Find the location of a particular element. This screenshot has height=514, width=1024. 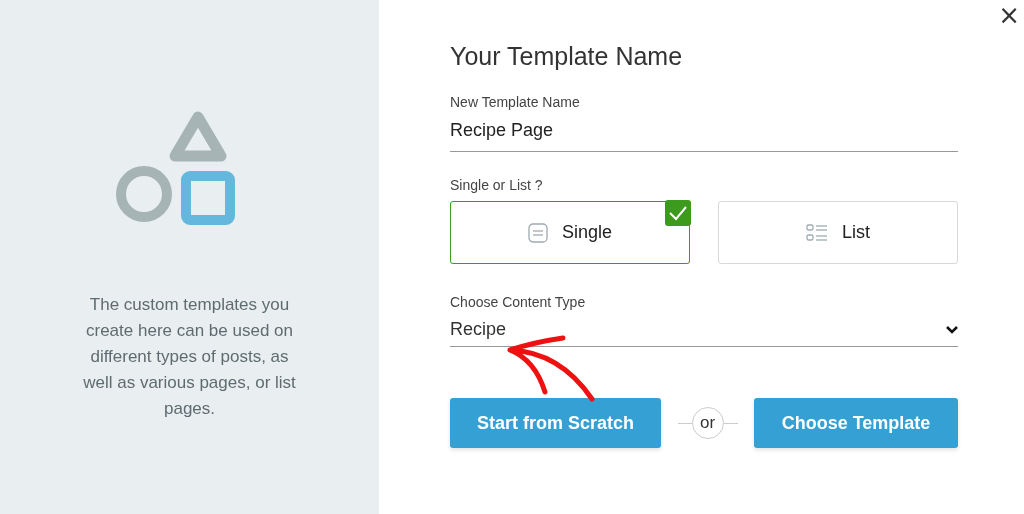

field-label: New Template Name is located at coordinates (515, 102).